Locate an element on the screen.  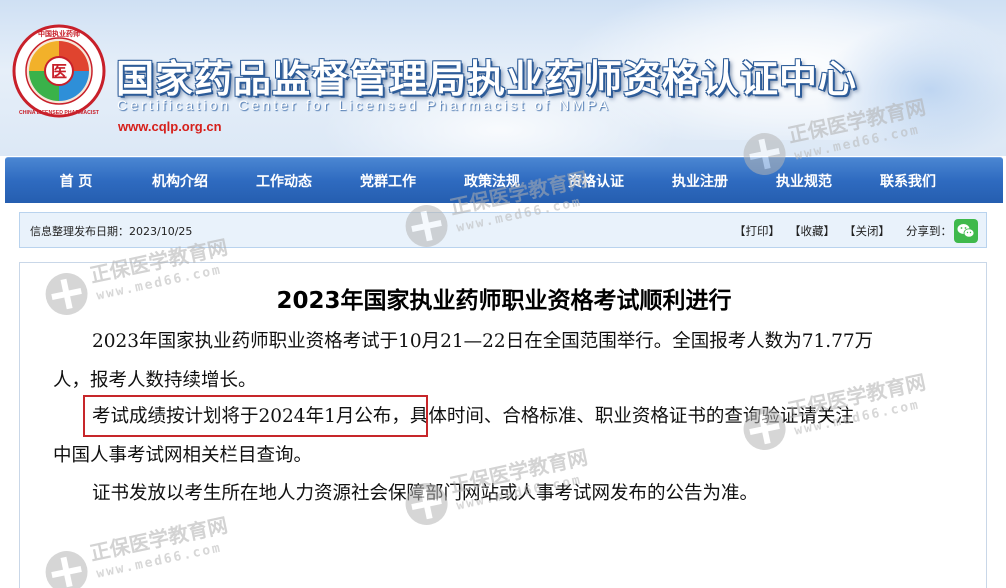
site-logo: 医 中国执业药师 CHINA LICENSED PHARMACIST is located at coordinates (59, 71).